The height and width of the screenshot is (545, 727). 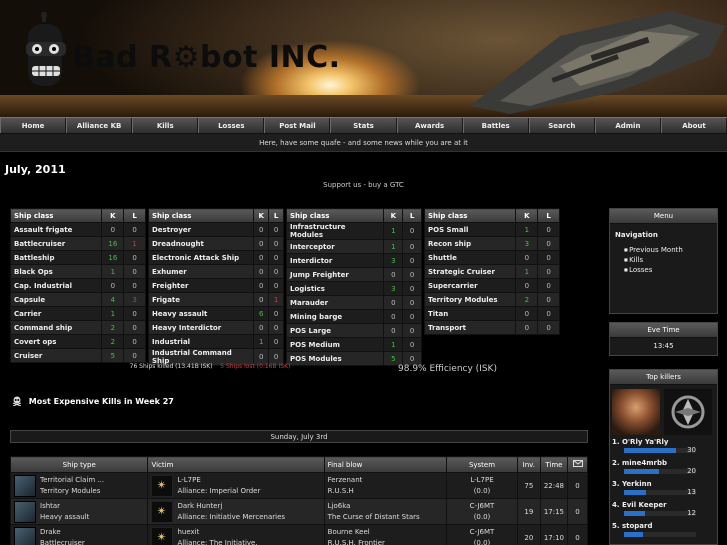 What do you see at coordinates (363, 185) in the screenshot?
I see `support-link: Support us - buy a GTC` at bounding box center [363, 185].